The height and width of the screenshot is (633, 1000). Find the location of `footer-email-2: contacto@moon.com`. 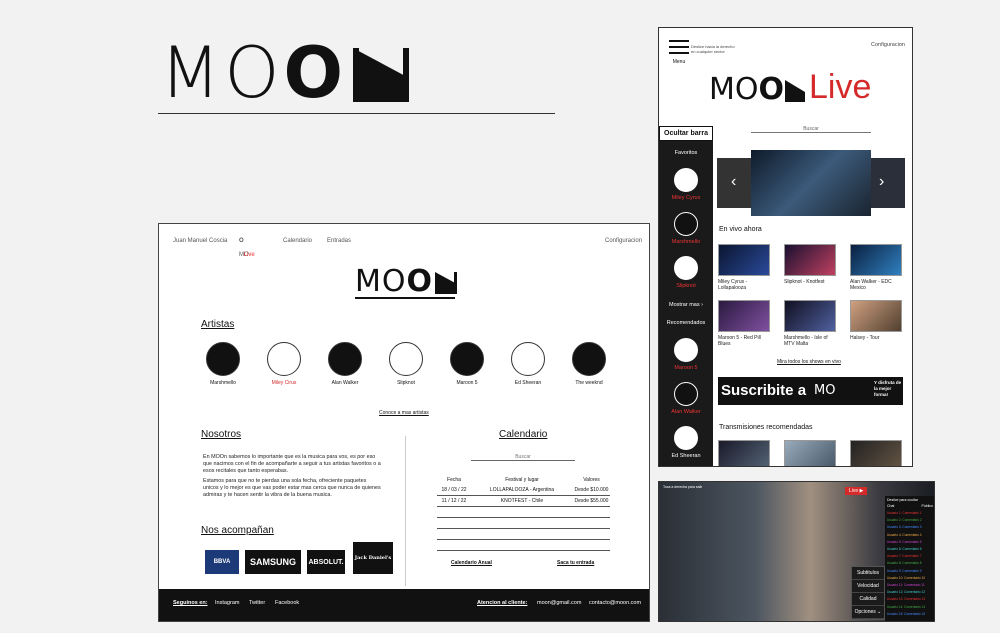

footer-email-2: contacto@moon.com is located at coordinates (615, 603).